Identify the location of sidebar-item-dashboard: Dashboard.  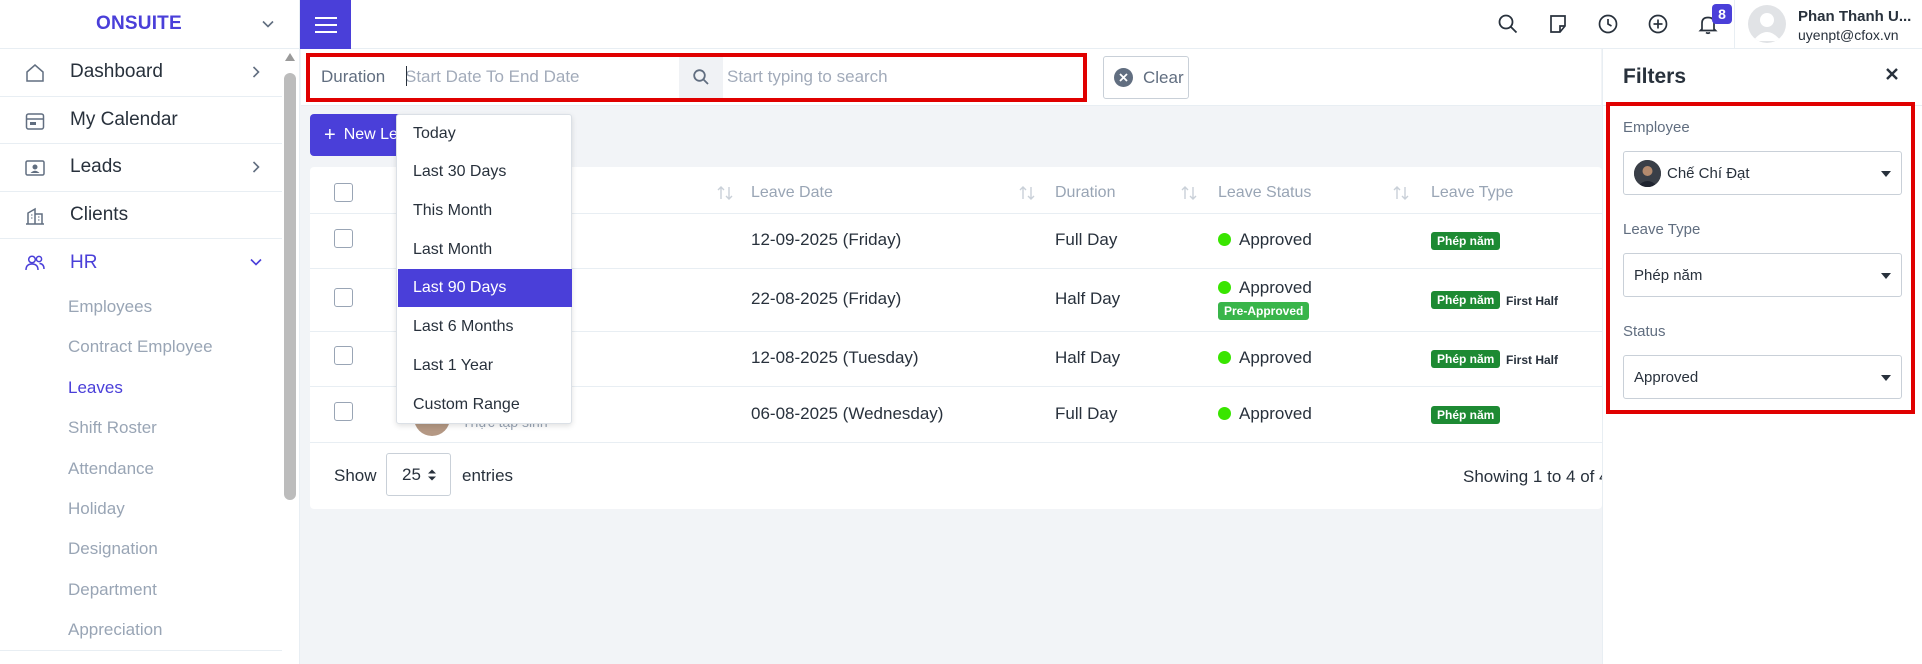
(141, 73).